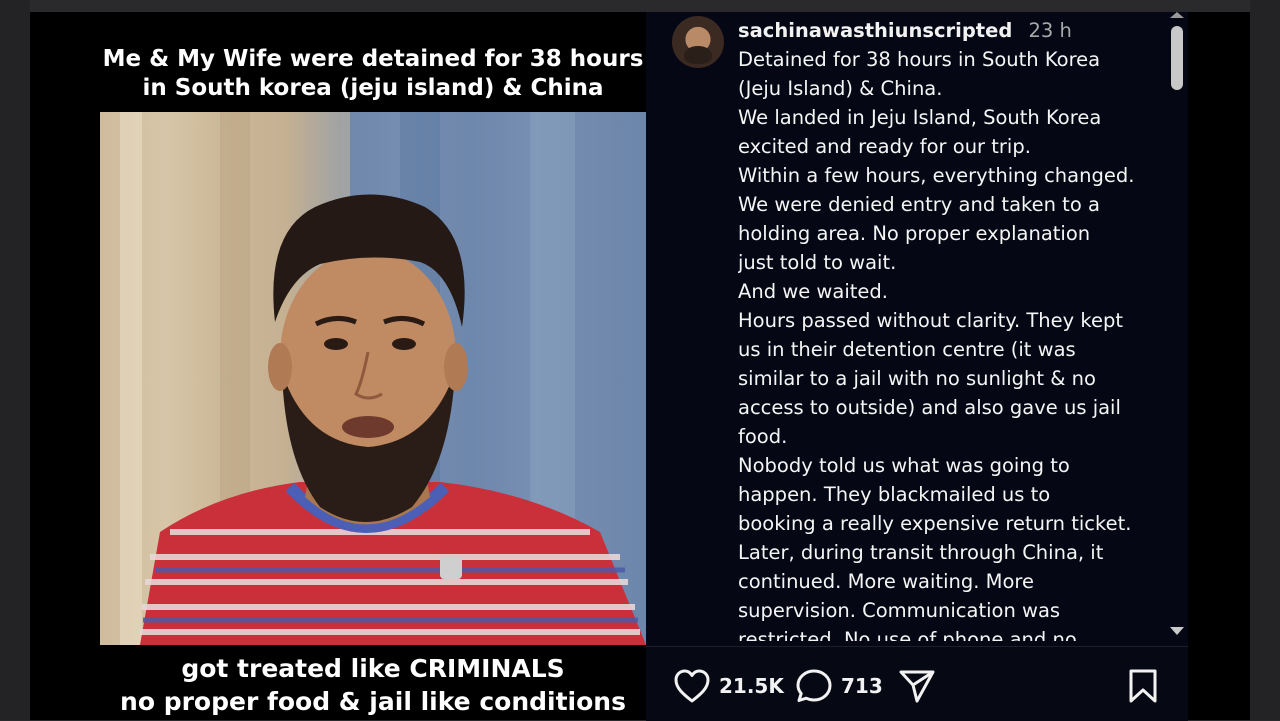  I want to click on caption-line: And we waited., so click(813, 291).